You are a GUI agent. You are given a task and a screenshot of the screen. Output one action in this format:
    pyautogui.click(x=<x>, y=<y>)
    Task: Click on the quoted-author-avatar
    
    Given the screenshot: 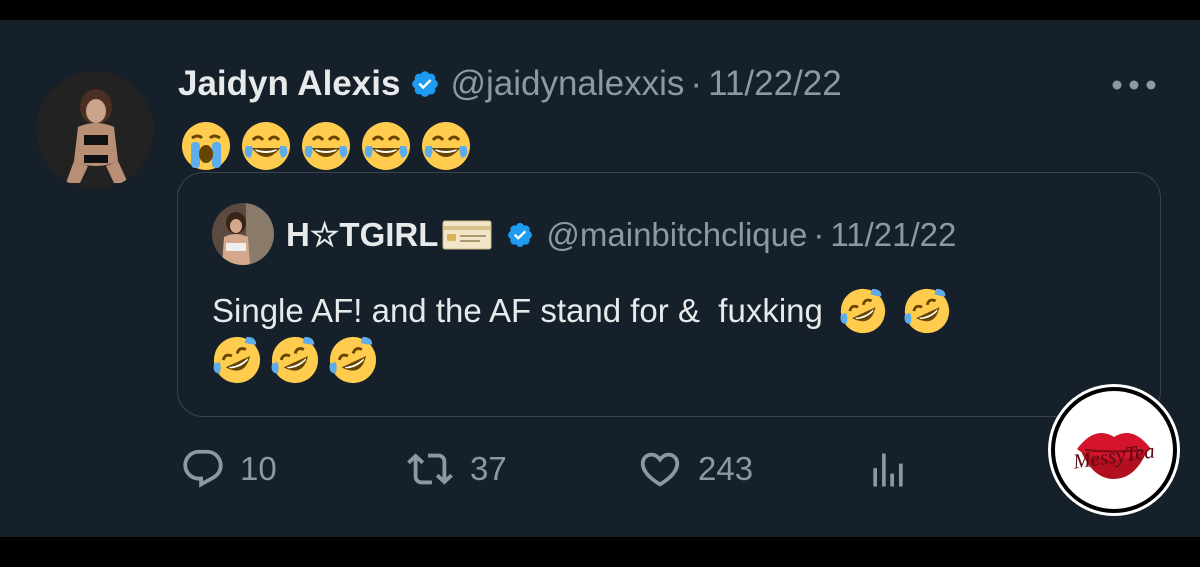 What is the action you would take?
    pyautogui.click(x=243, y=234)
    